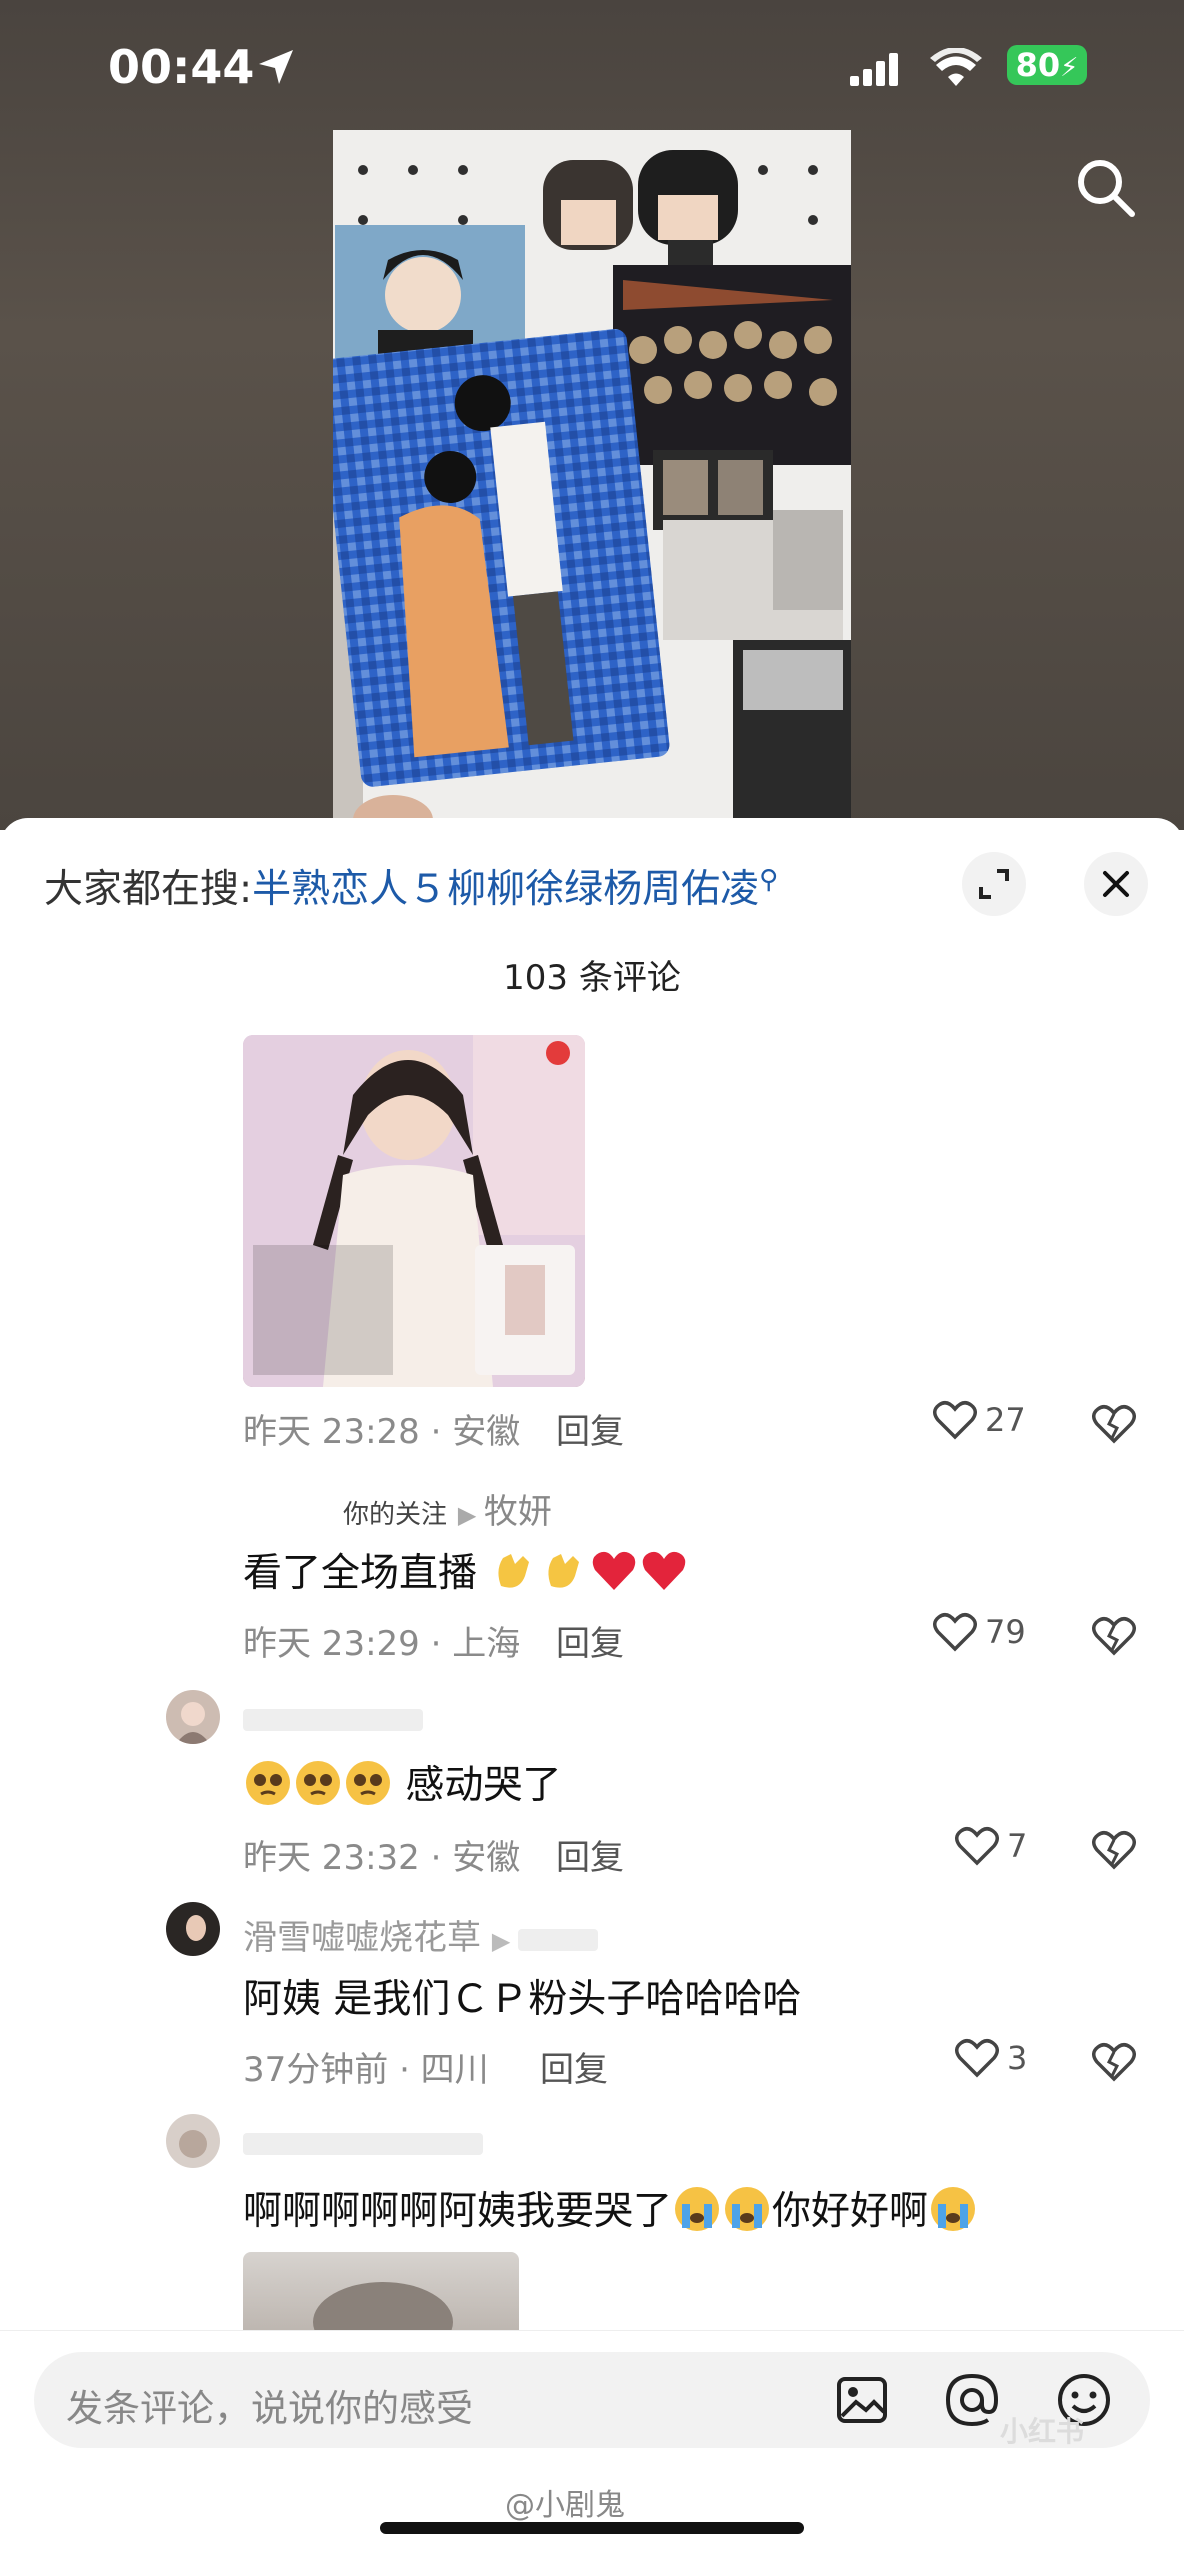 Image resolution: width=1184 pixels, height=2561 pixels. Describe the element at coordinates (483, 1785) in the screenshot. I see `comment-text: 感动哭了` at that location.